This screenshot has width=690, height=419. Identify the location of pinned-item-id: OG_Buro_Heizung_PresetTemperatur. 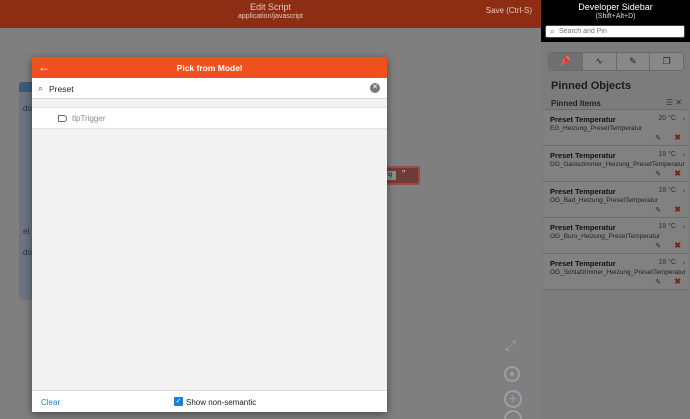
(605, 236).